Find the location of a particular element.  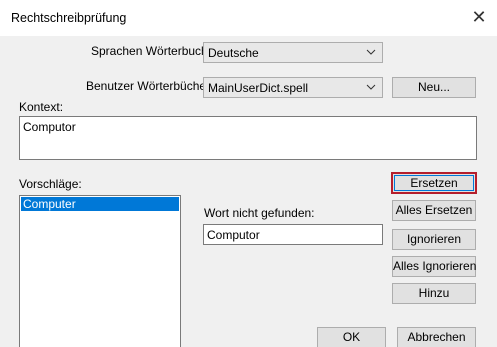

user-dictionary-label: Benutzer Wörterbücher is located at coordinates (148, 86).